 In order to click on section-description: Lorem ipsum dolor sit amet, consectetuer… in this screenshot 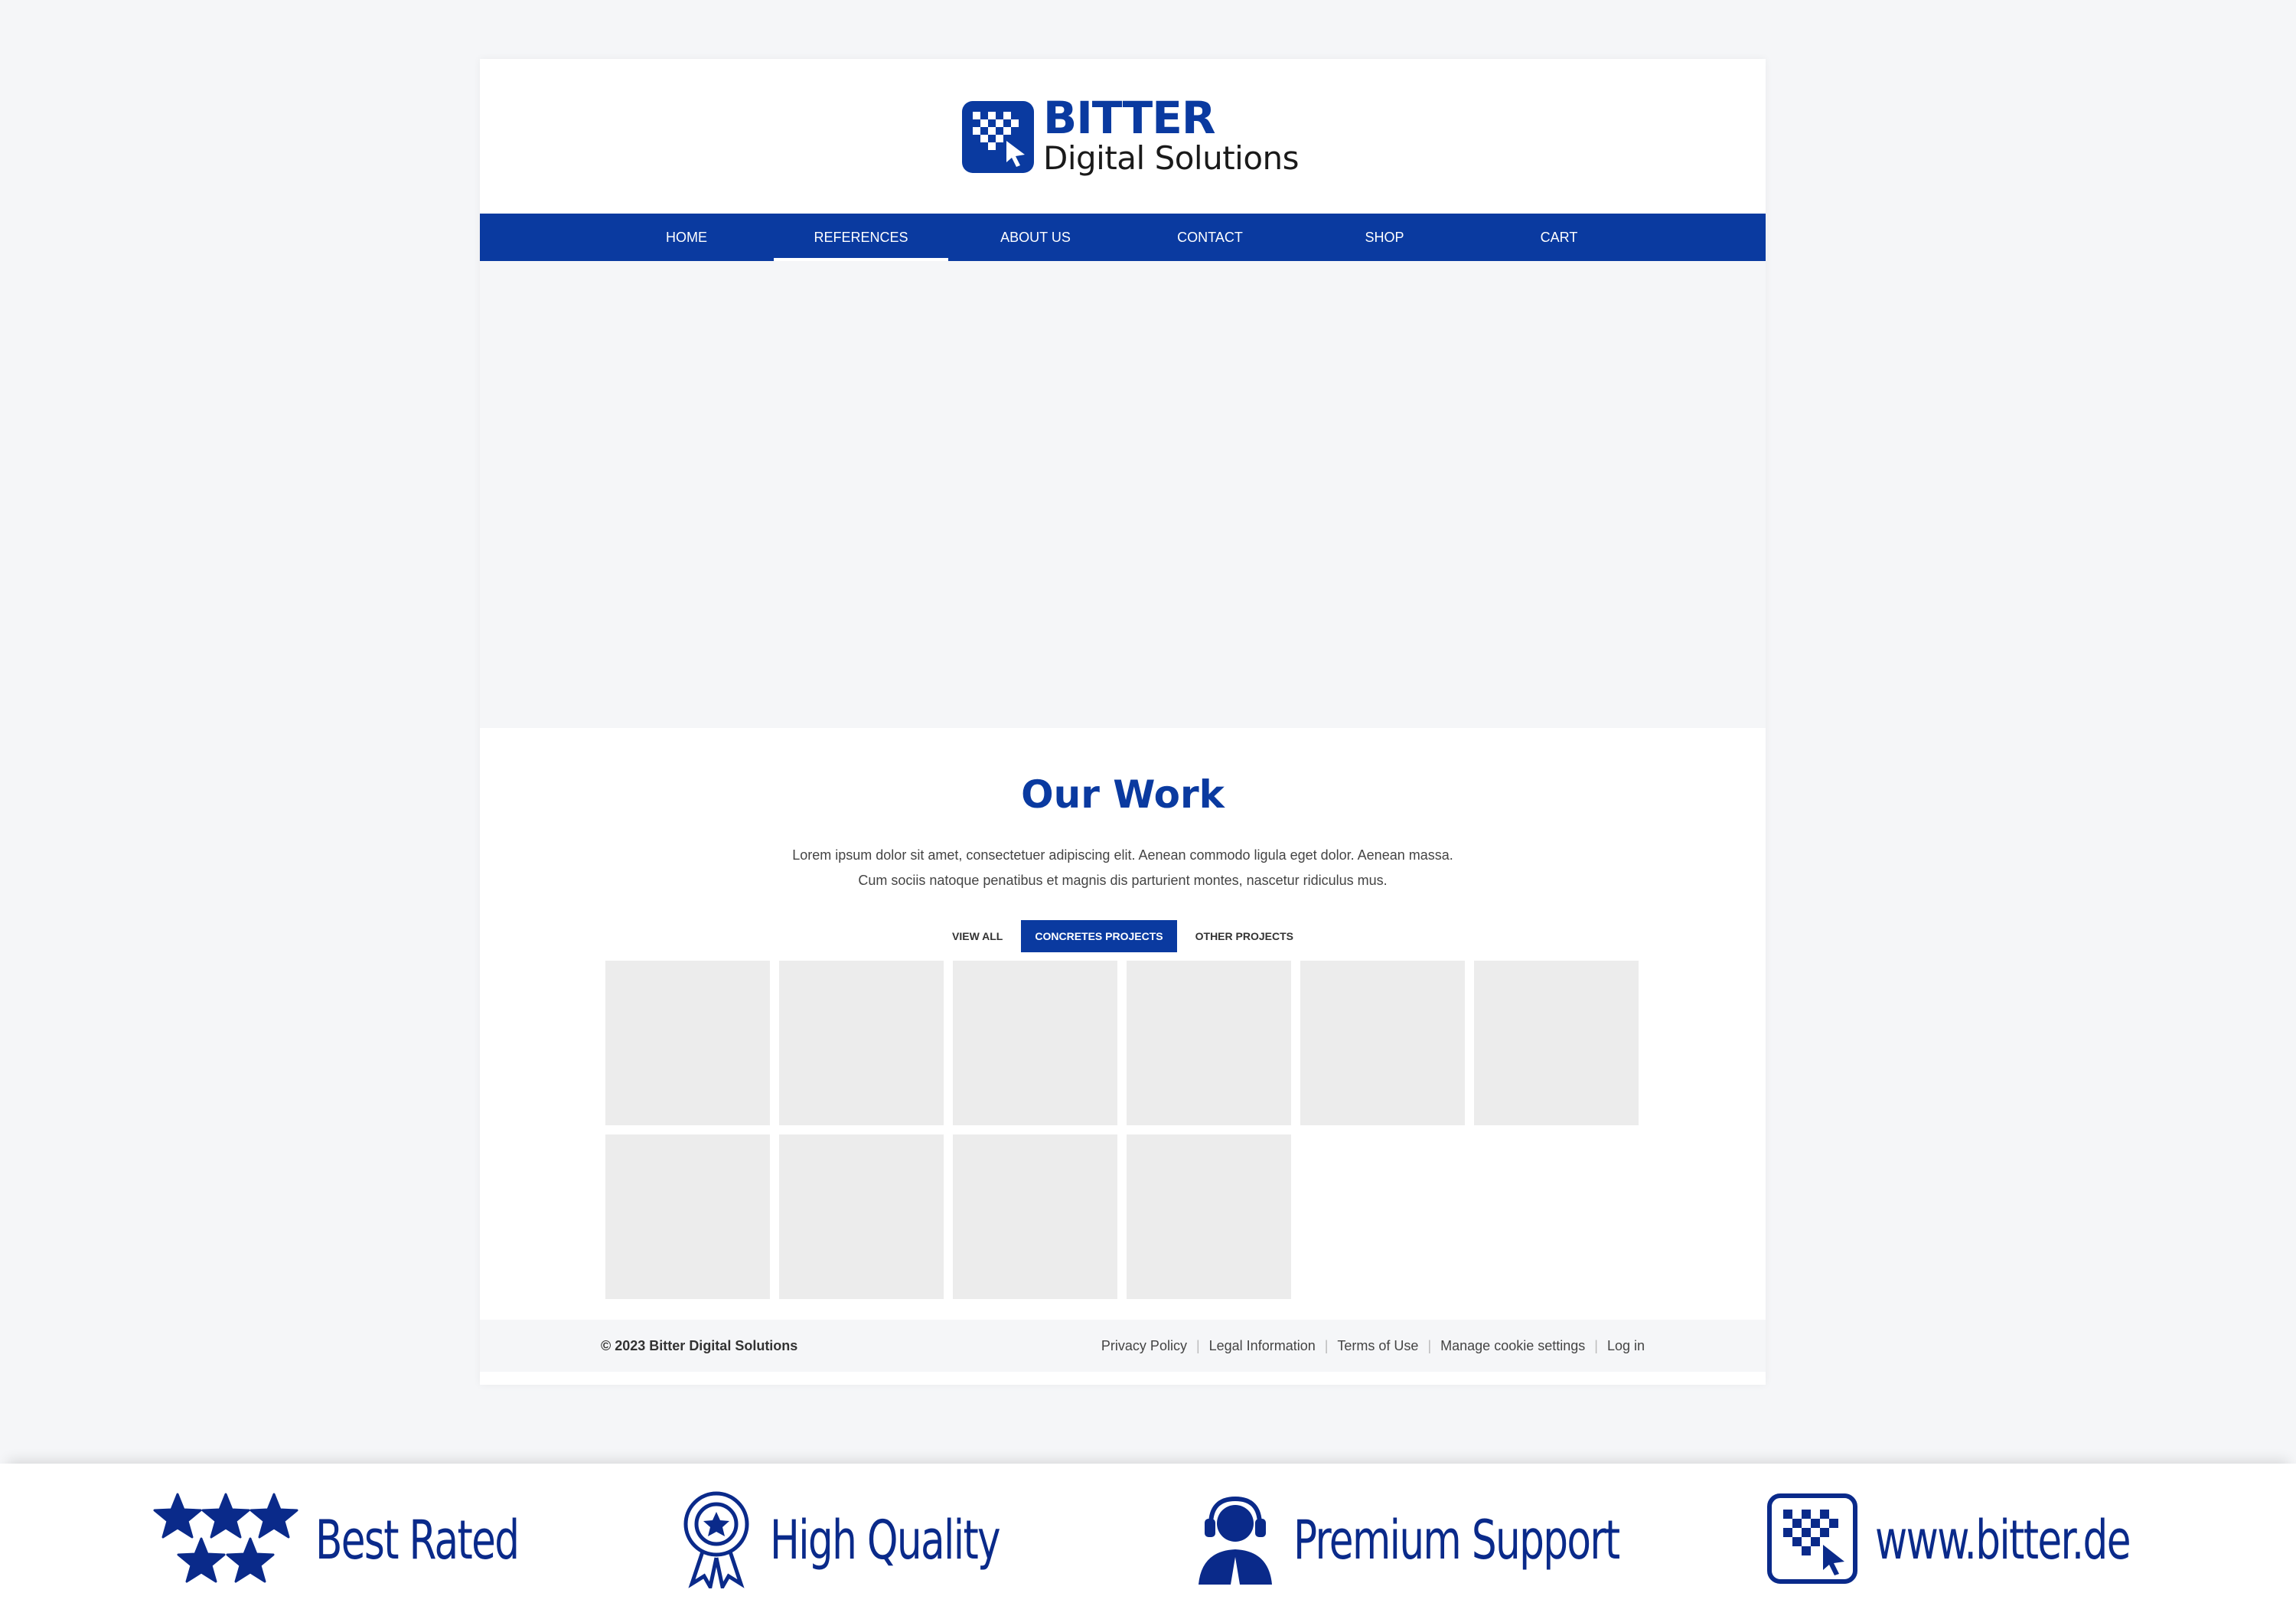, I will do `click(1122, 867)`.